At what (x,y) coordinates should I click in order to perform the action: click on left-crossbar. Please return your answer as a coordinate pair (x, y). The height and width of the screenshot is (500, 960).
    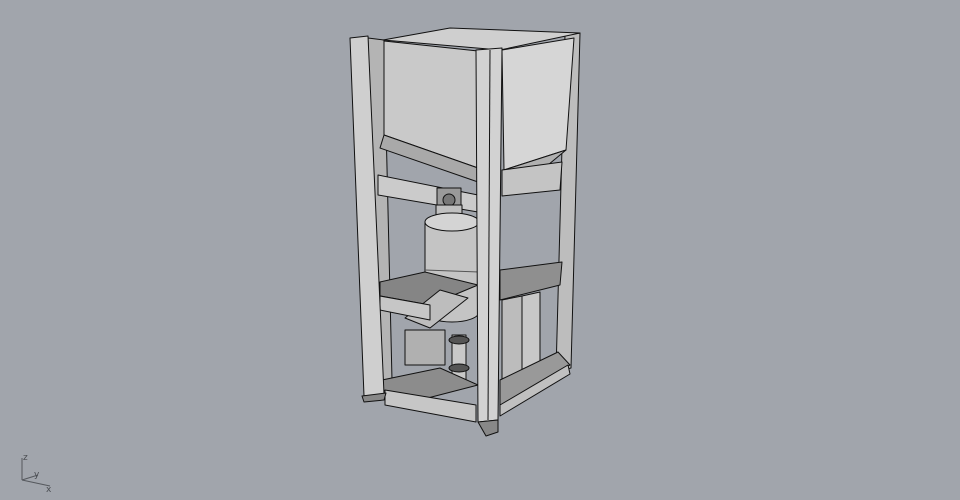
    Looking at the image, I should click on (428, 193).